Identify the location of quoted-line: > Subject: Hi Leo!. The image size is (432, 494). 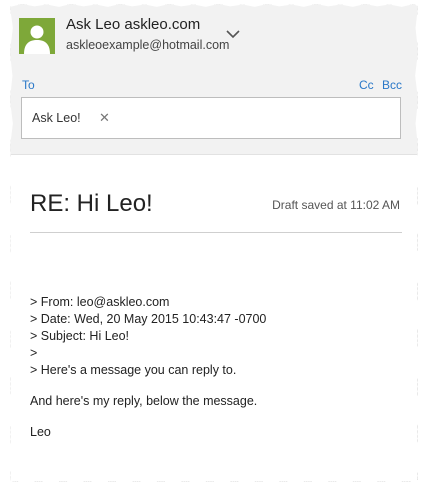
(80, 336).